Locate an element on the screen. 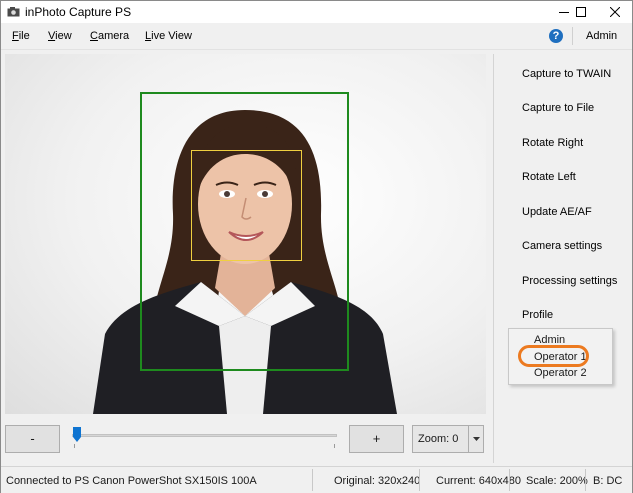 This screenshot has width=633, height=493. zoom-select: Zoom: 0 is located at coordinates (448, 439).